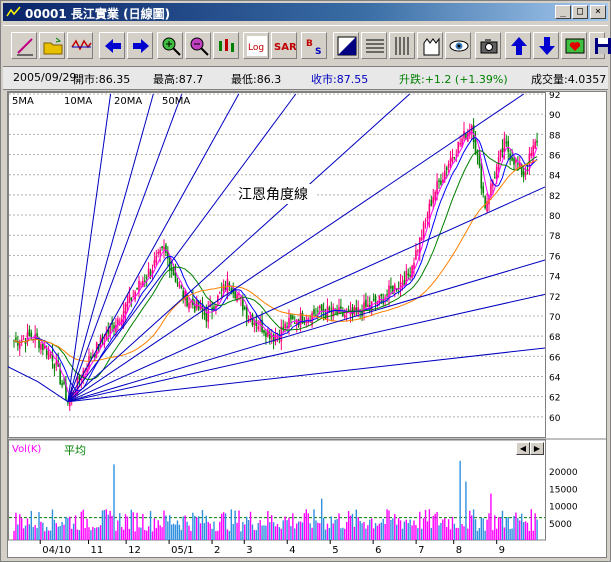 The image size is (611, 562). I want to click on info-date: 2005/09/29, so click(45, 77).